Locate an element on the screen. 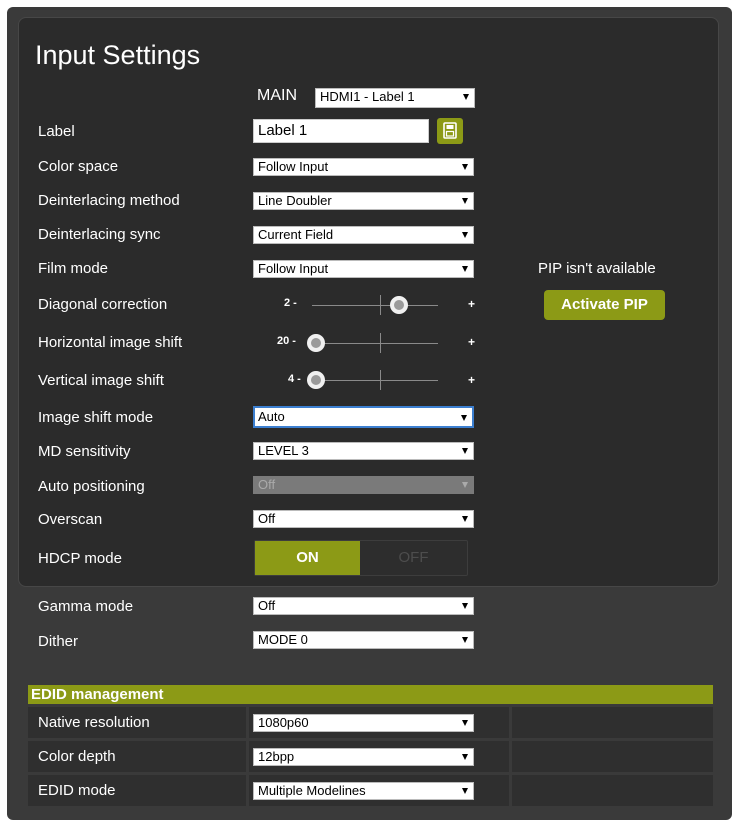  edid-mode-select: Multiple Modelines is located at coordinates (363, 791).